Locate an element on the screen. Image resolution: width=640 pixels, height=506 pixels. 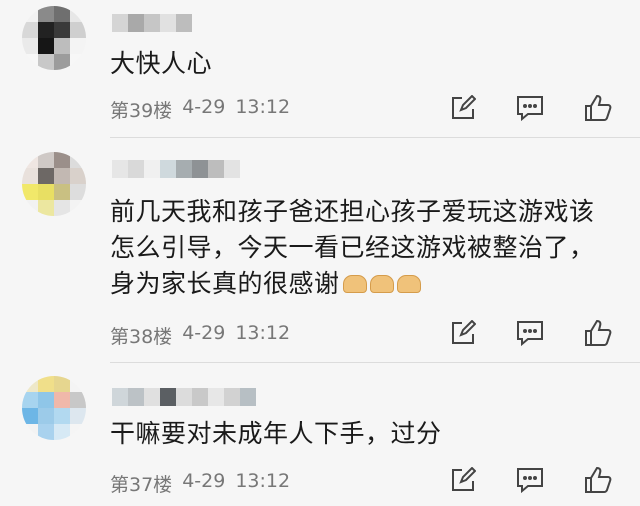
comment-meta: 第37楼 4-29 13:12 is located at coordinates (200, 483).